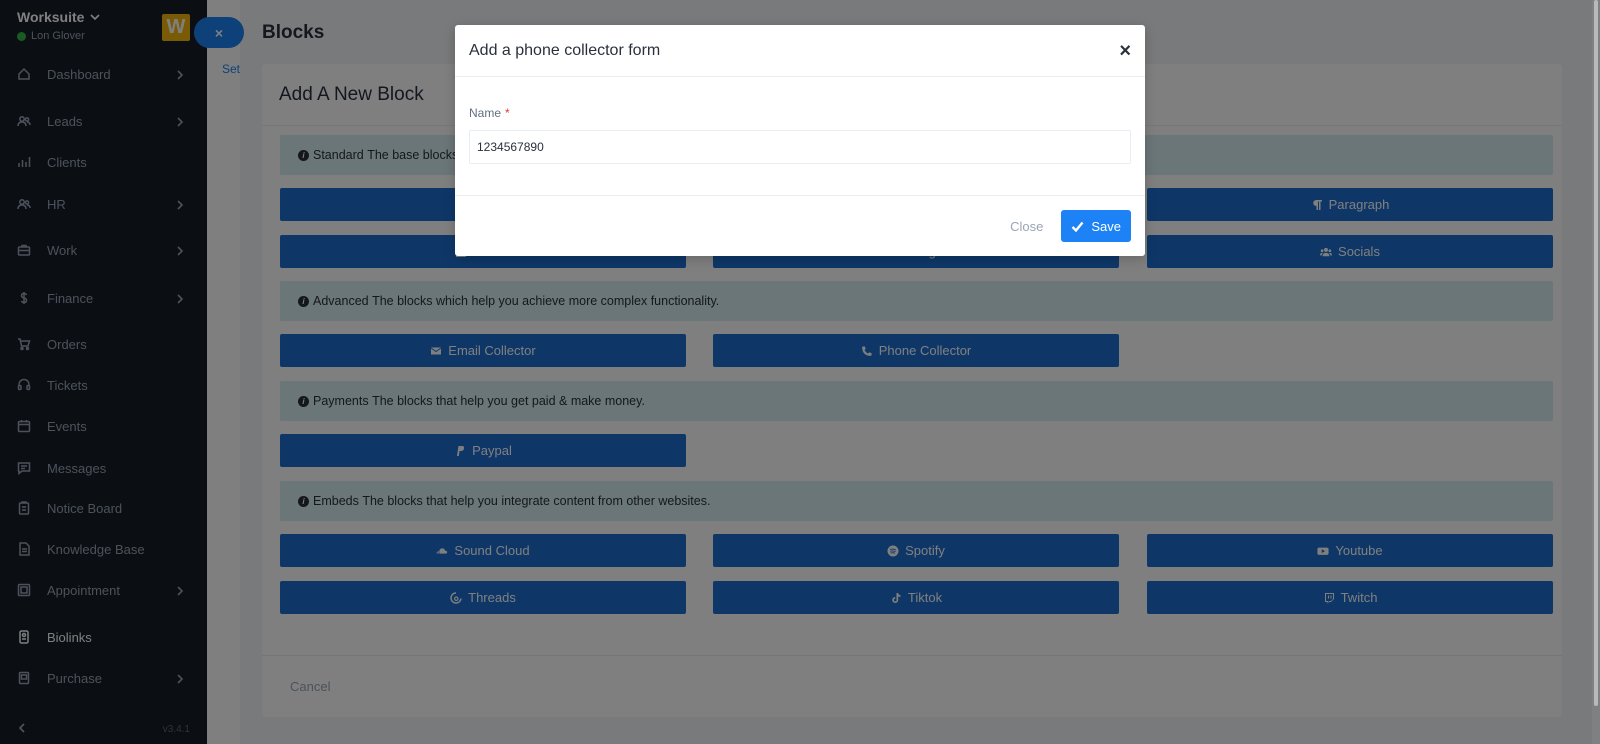  I want to click on check-icon, so click(1078, 226).